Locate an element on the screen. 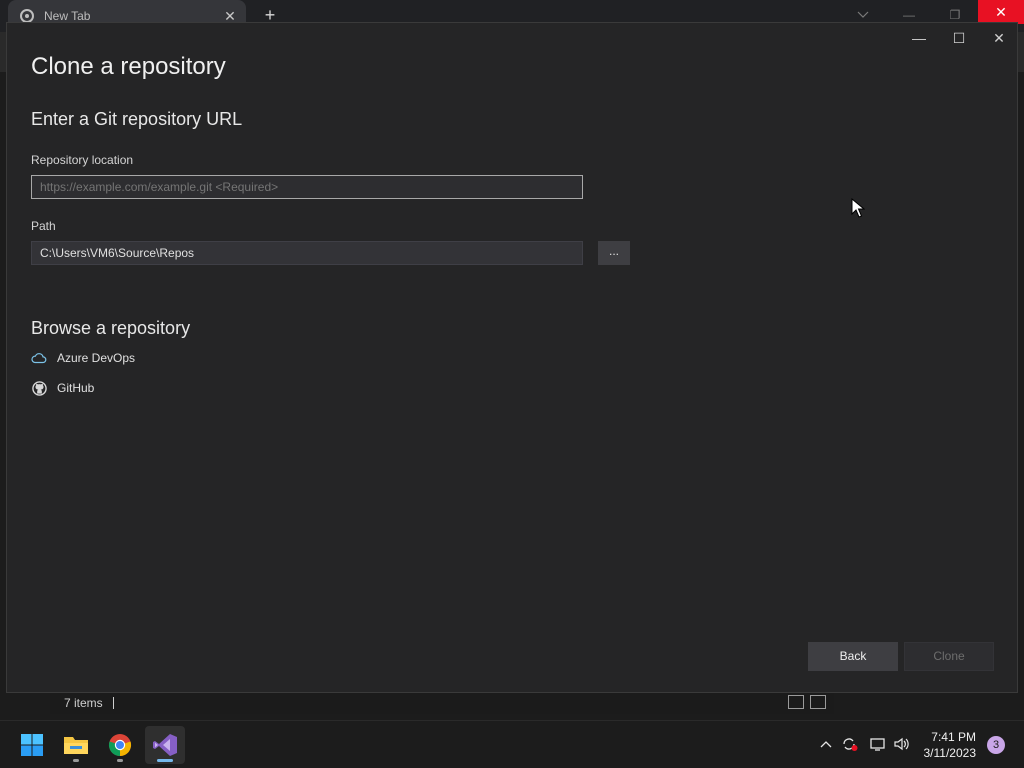 This screenshot has width=1024, height=768. visual-studio-button is located at coordinates (165, 745).